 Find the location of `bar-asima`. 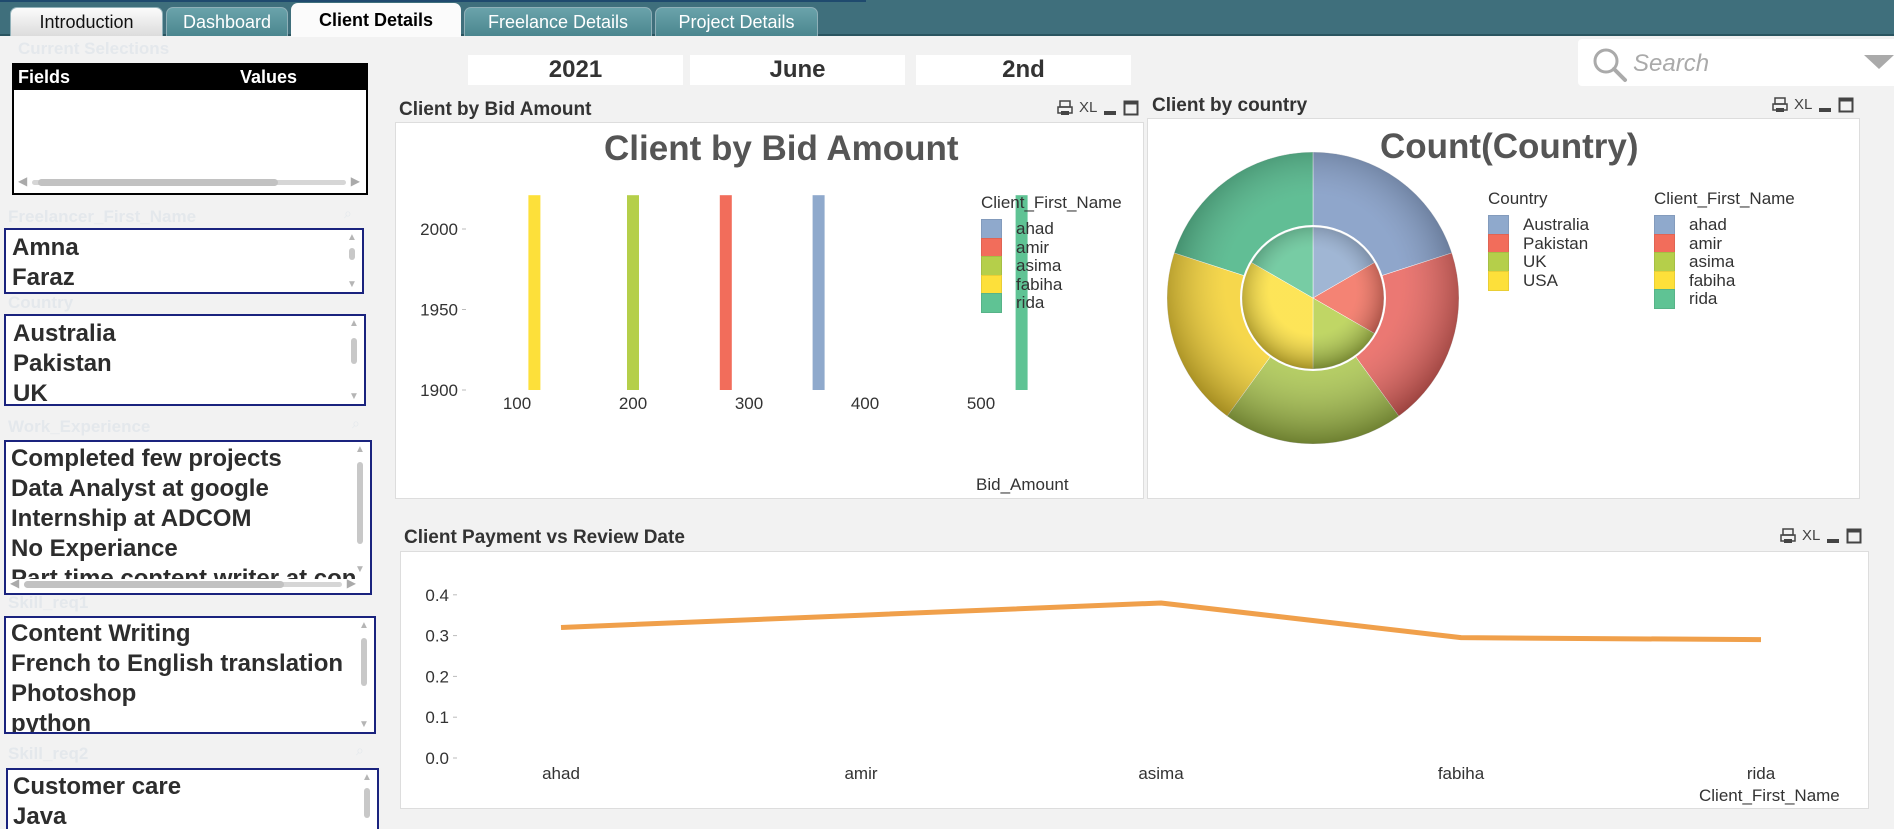

bar-asima is located at coordinates (633, 292).